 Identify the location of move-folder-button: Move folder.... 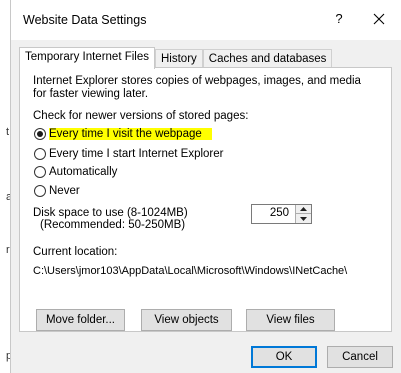
(80, 320).